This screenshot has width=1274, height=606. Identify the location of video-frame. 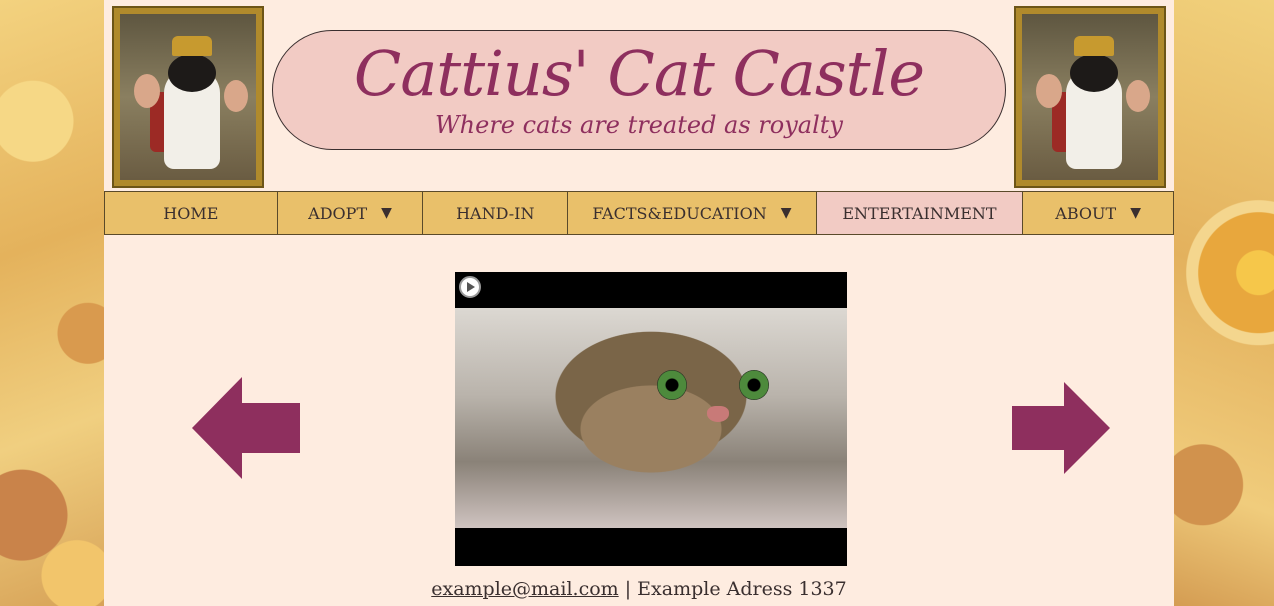
(651, 418).